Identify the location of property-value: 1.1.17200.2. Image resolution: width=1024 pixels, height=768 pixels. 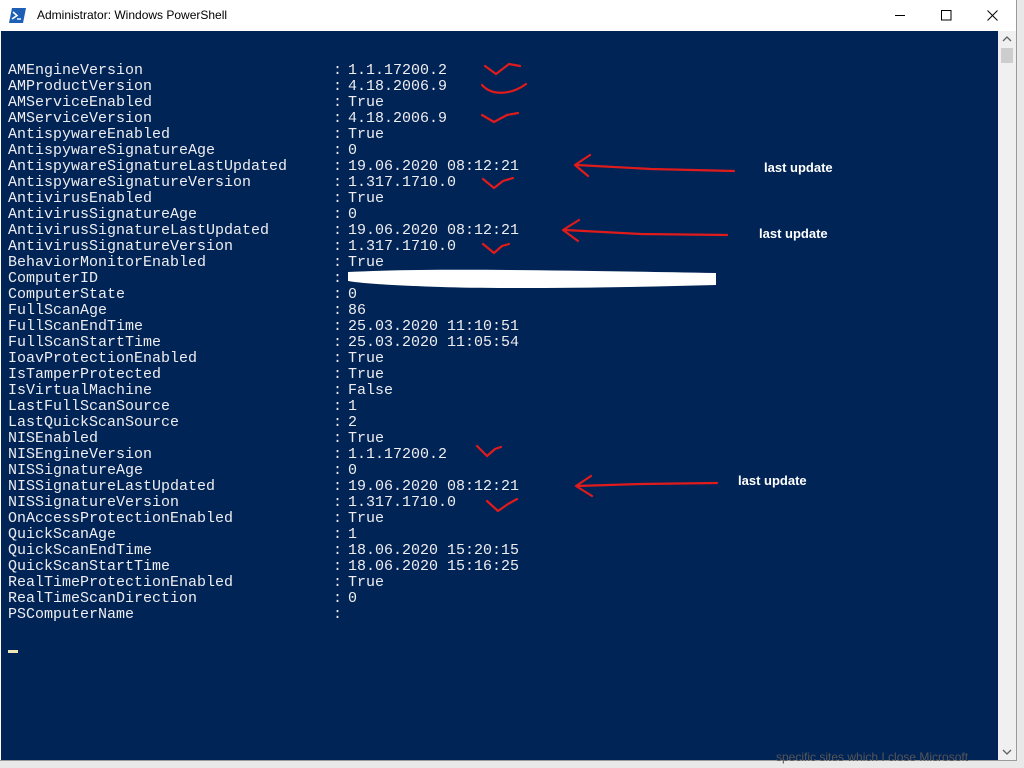
(398, 70).